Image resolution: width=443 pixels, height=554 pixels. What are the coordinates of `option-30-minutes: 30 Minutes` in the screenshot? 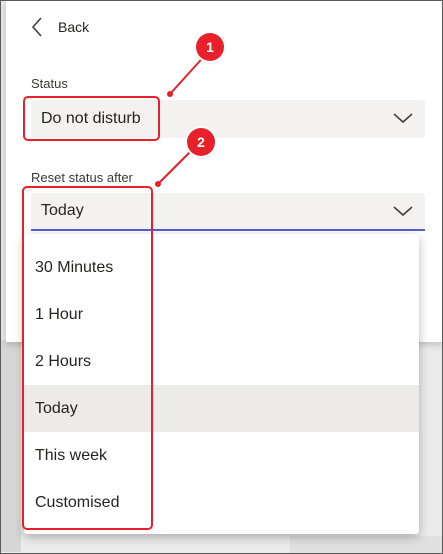 It's located at (221, 267).